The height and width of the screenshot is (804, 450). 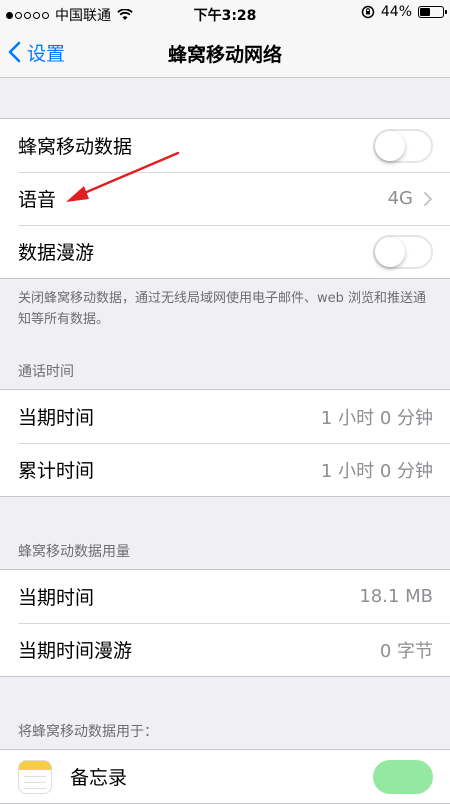 What do you see at coordinates (56, 253) in the screenshot?
I see `data-roaming-label: 数据漫游` at bounding box center [56, 253].